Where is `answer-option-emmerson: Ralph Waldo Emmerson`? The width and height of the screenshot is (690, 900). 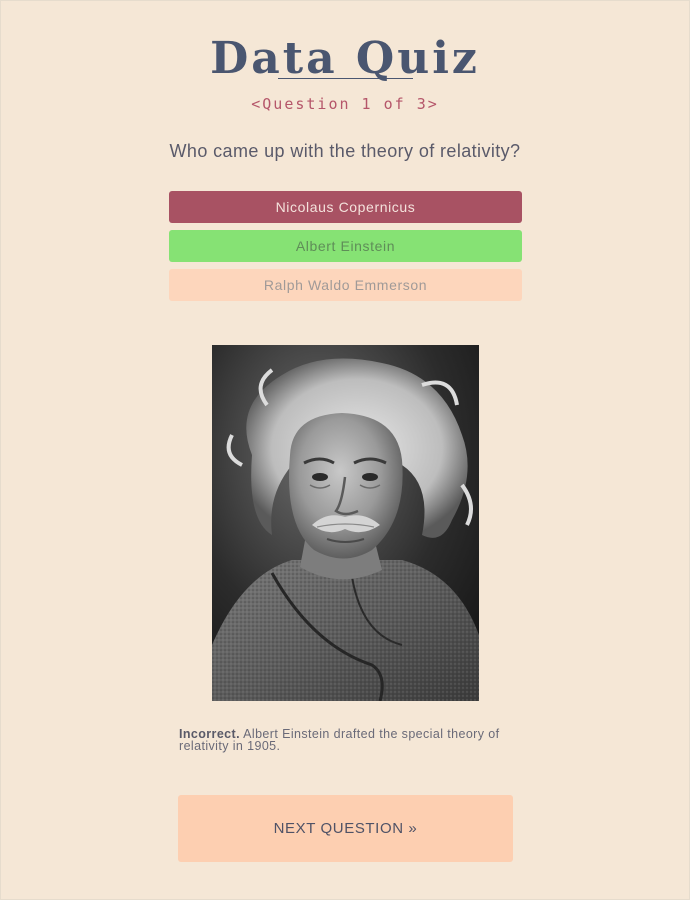 answer-option-emmerson: Ralph Waldo Emmerson is located at coordinates (345, 285).